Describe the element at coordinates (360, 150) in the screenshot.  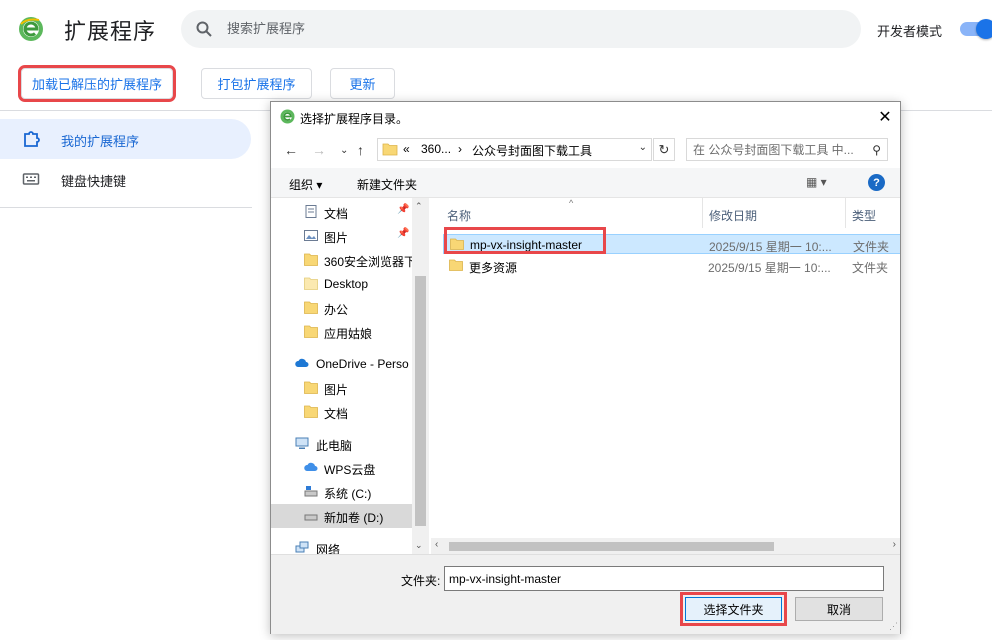
I see `up-arrow-icon: ↑` at that location.